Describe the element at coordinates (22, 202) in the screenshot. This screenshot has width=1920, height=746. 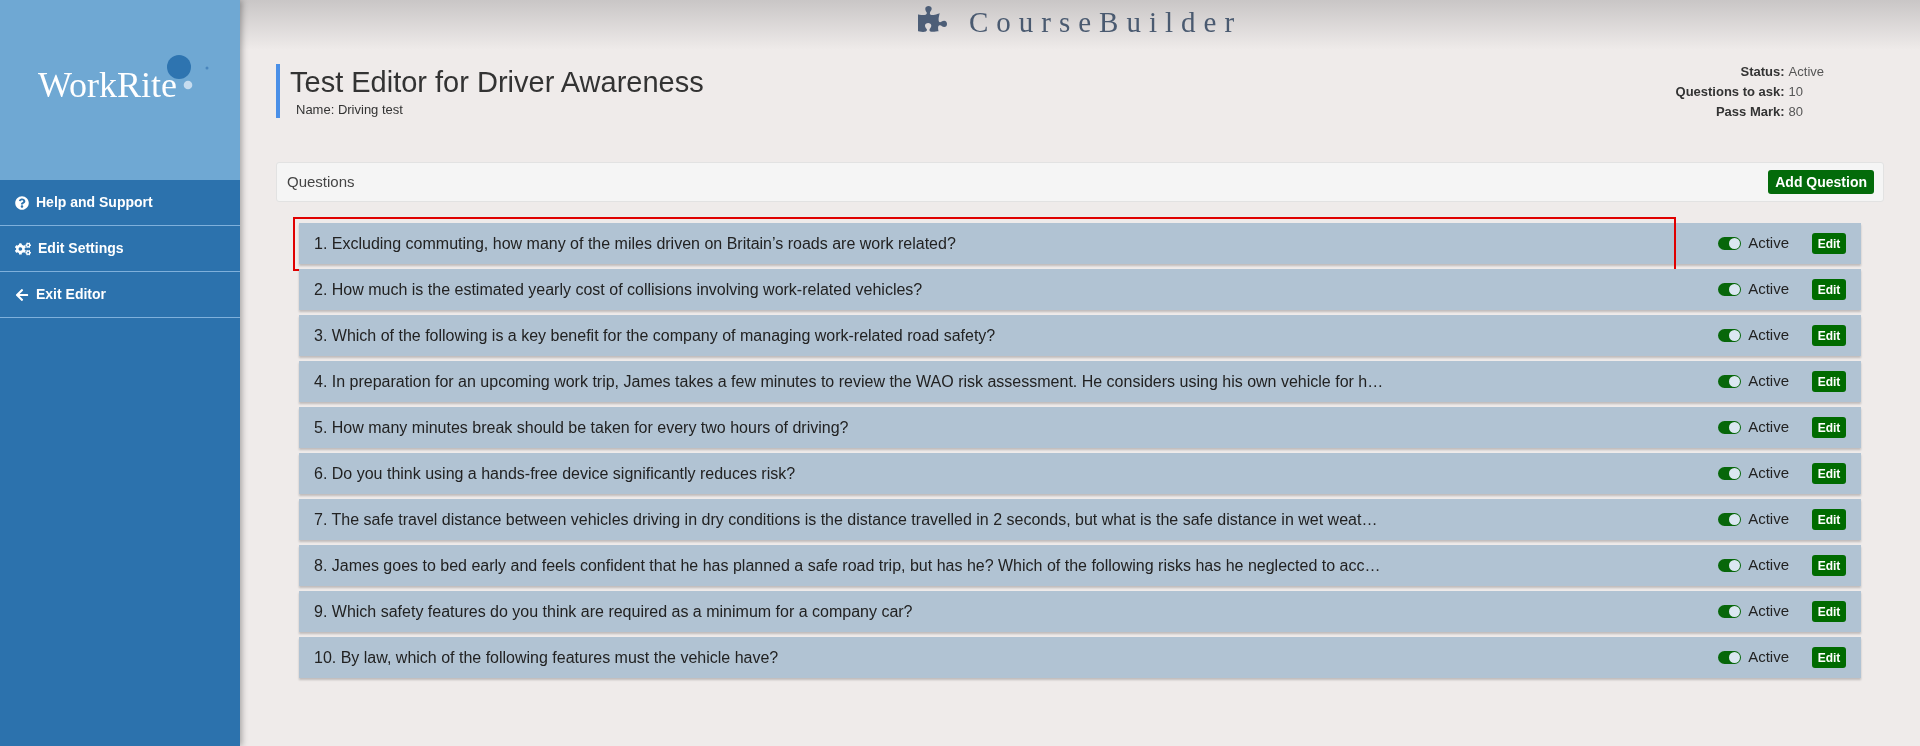
I see `help-icon` at that location.